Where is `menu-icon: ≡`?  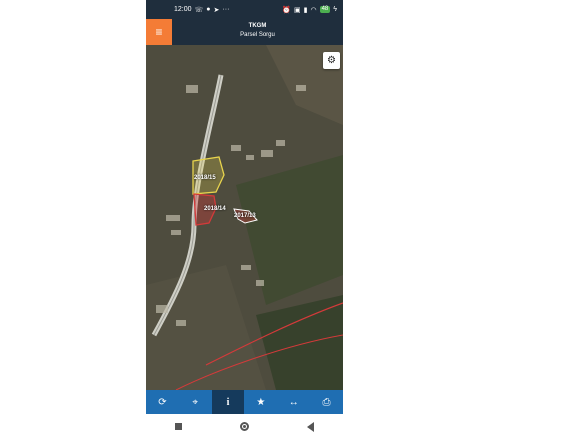 menu-icon: ≡ is located at coordinates (159, 32).